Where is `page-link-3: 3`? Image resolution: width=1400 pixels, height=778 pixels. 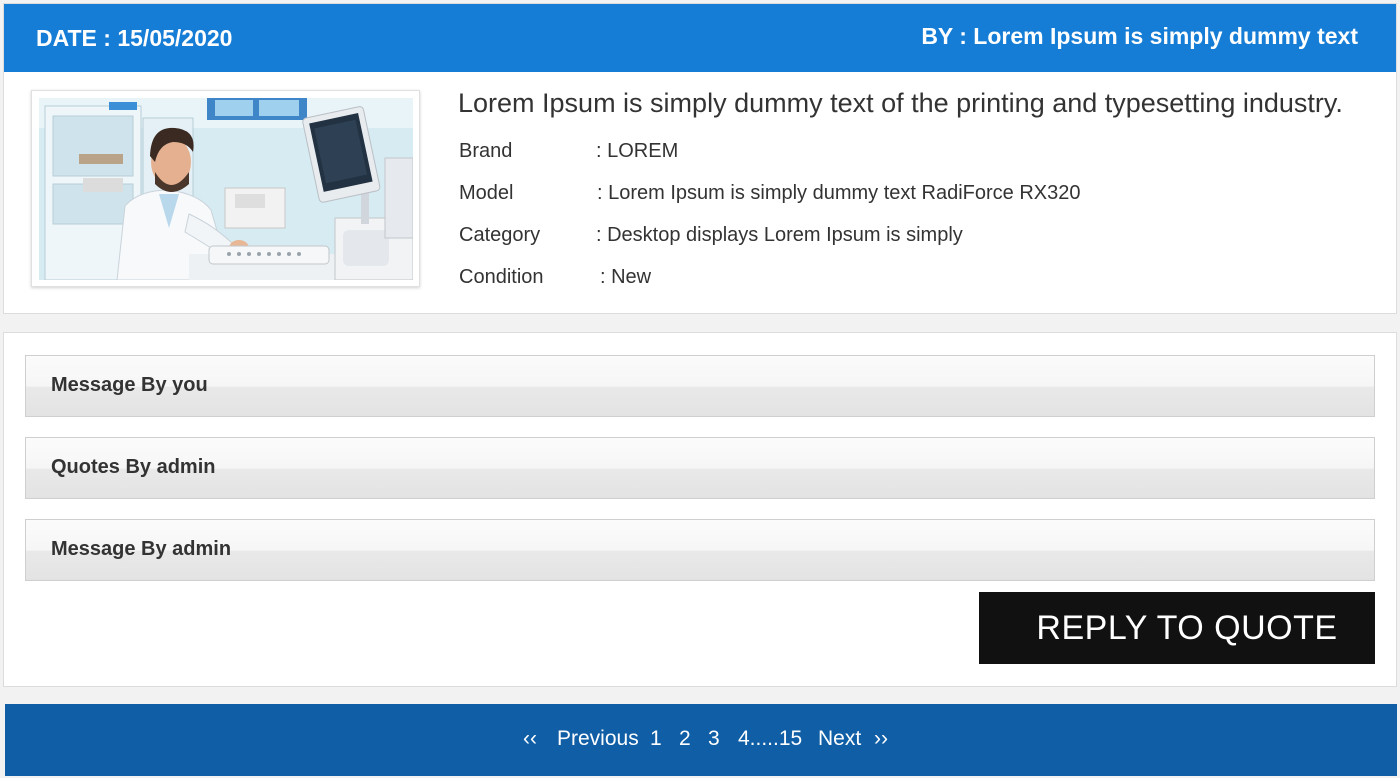 page-link-3: 3 is located at coordinates (714, 739).